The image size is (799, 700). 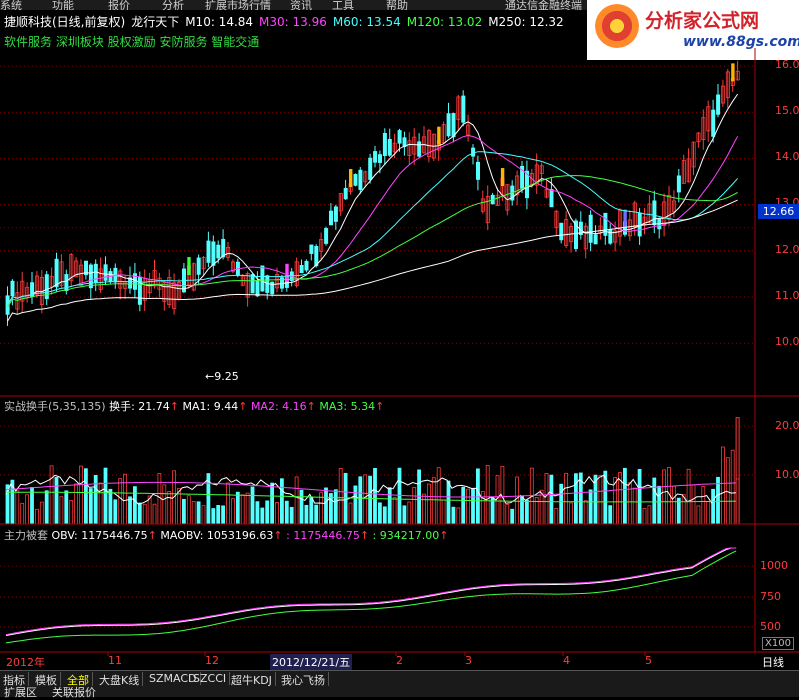 I want to click on cursor-date: 2012/12/21/五, so click(x=311, y=662).